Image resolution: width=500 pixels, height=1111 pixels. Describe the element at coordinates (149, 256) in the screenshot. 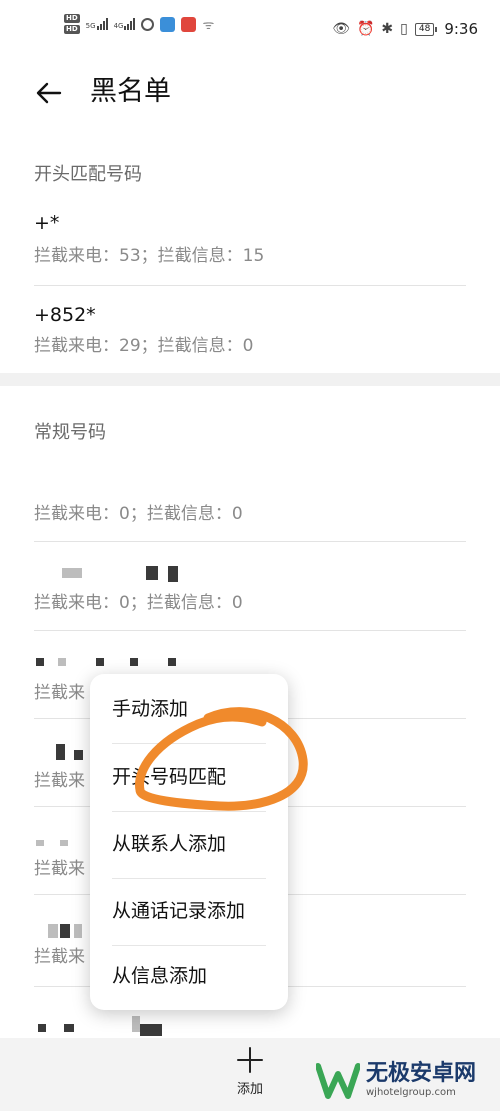

I see `block-stats: 拦截来电：53；拦截信息：15` at that location.